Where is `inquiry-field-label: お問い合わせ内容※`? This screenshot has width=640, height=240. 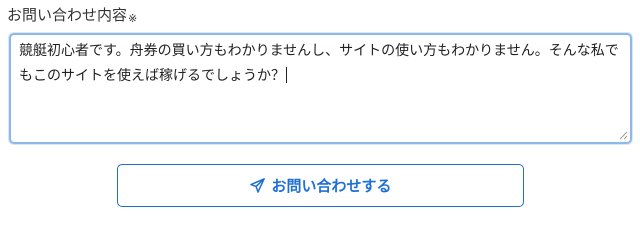
inquiry-field-label: お問い合わせ内容※ is located at coordinates (72, 17).